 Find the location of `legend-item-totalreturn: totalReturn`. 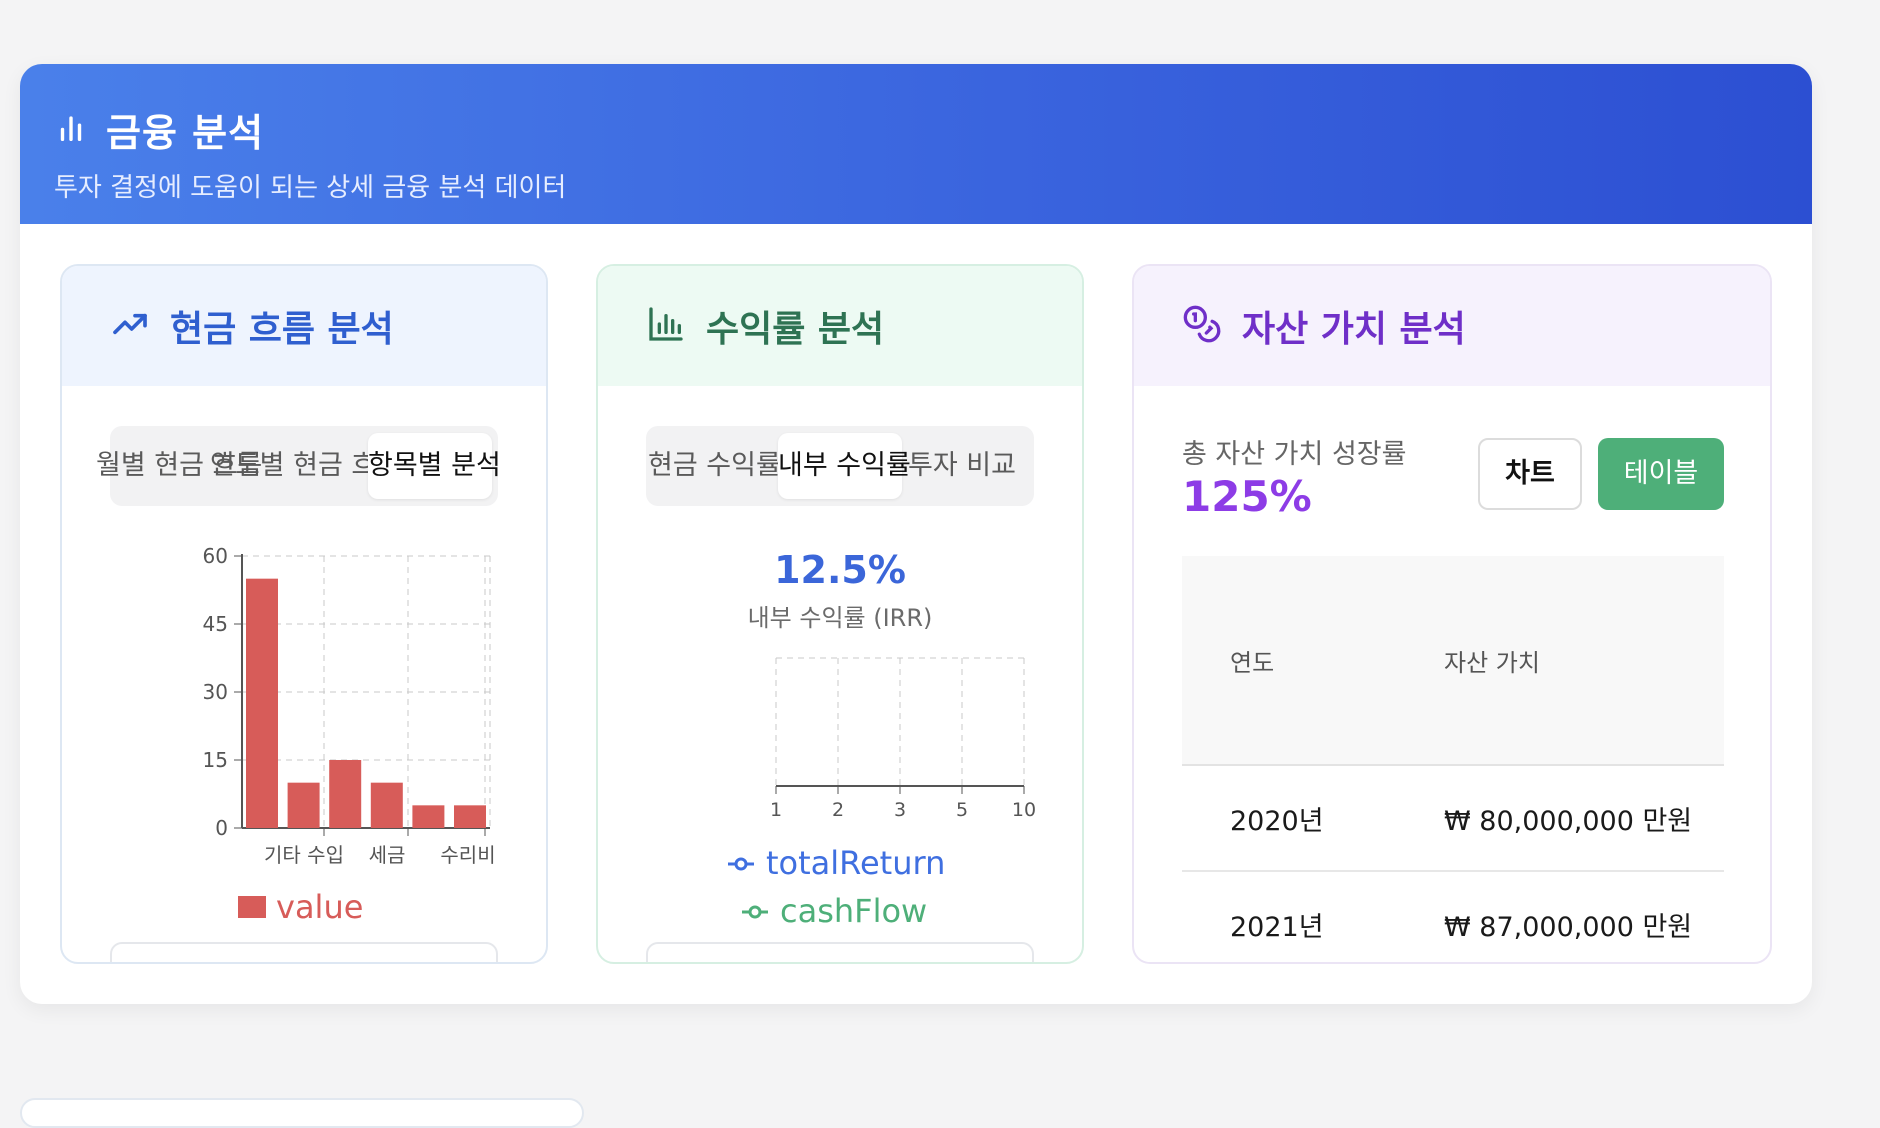

legend-item-totalreturn: totalReturn is located at coordinates (835, 863).